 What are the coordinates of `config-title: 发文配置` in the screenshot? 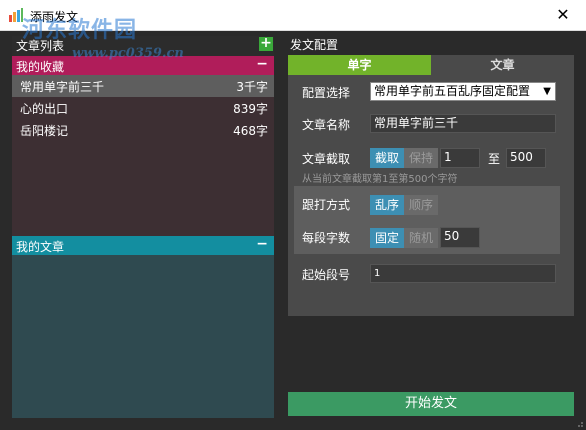 It's located at (314, 45).